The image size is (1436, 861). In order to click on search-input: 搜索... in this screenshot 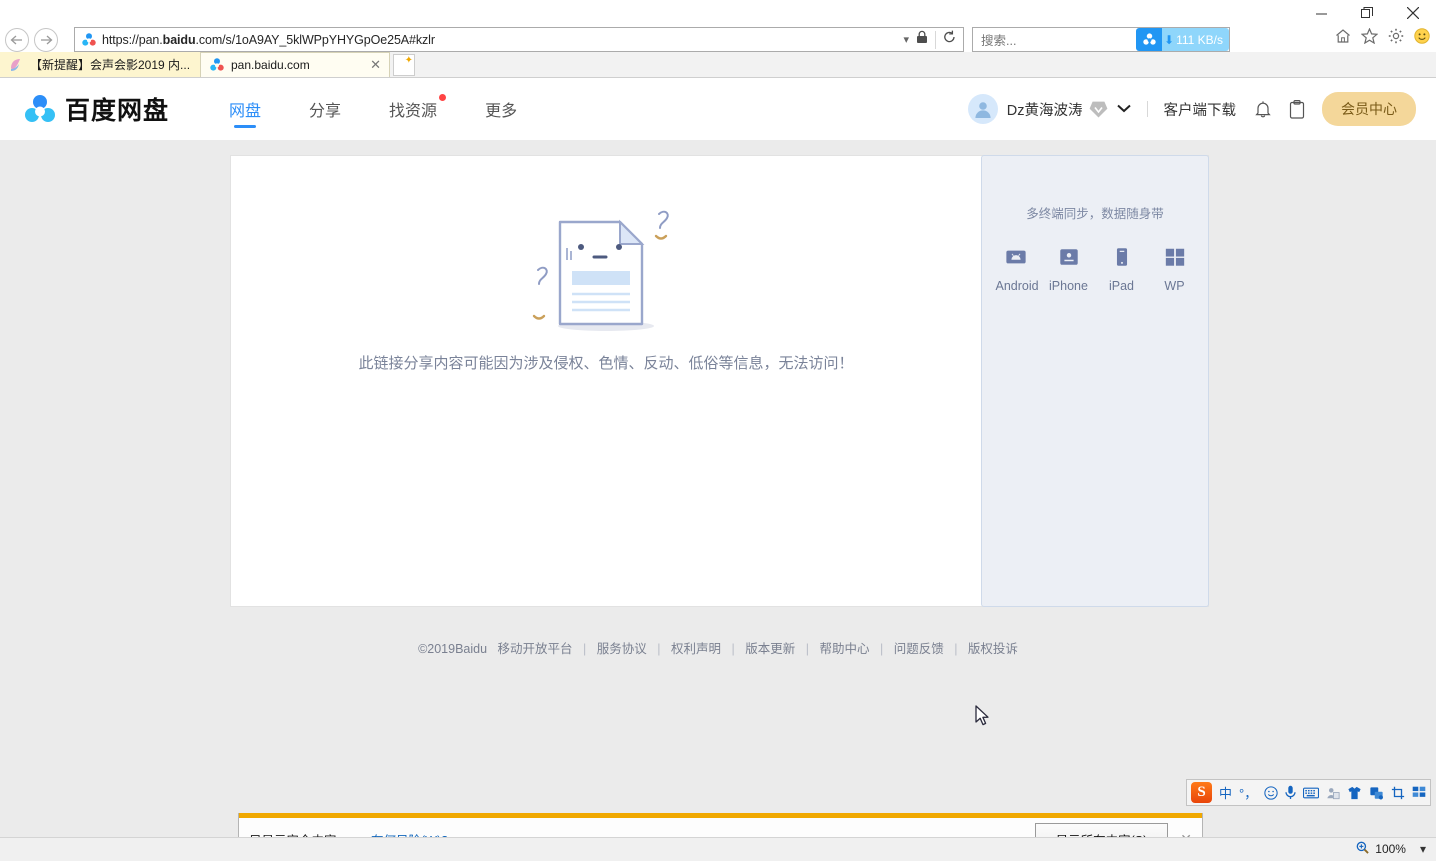, I will do `click(1054, 39)`.